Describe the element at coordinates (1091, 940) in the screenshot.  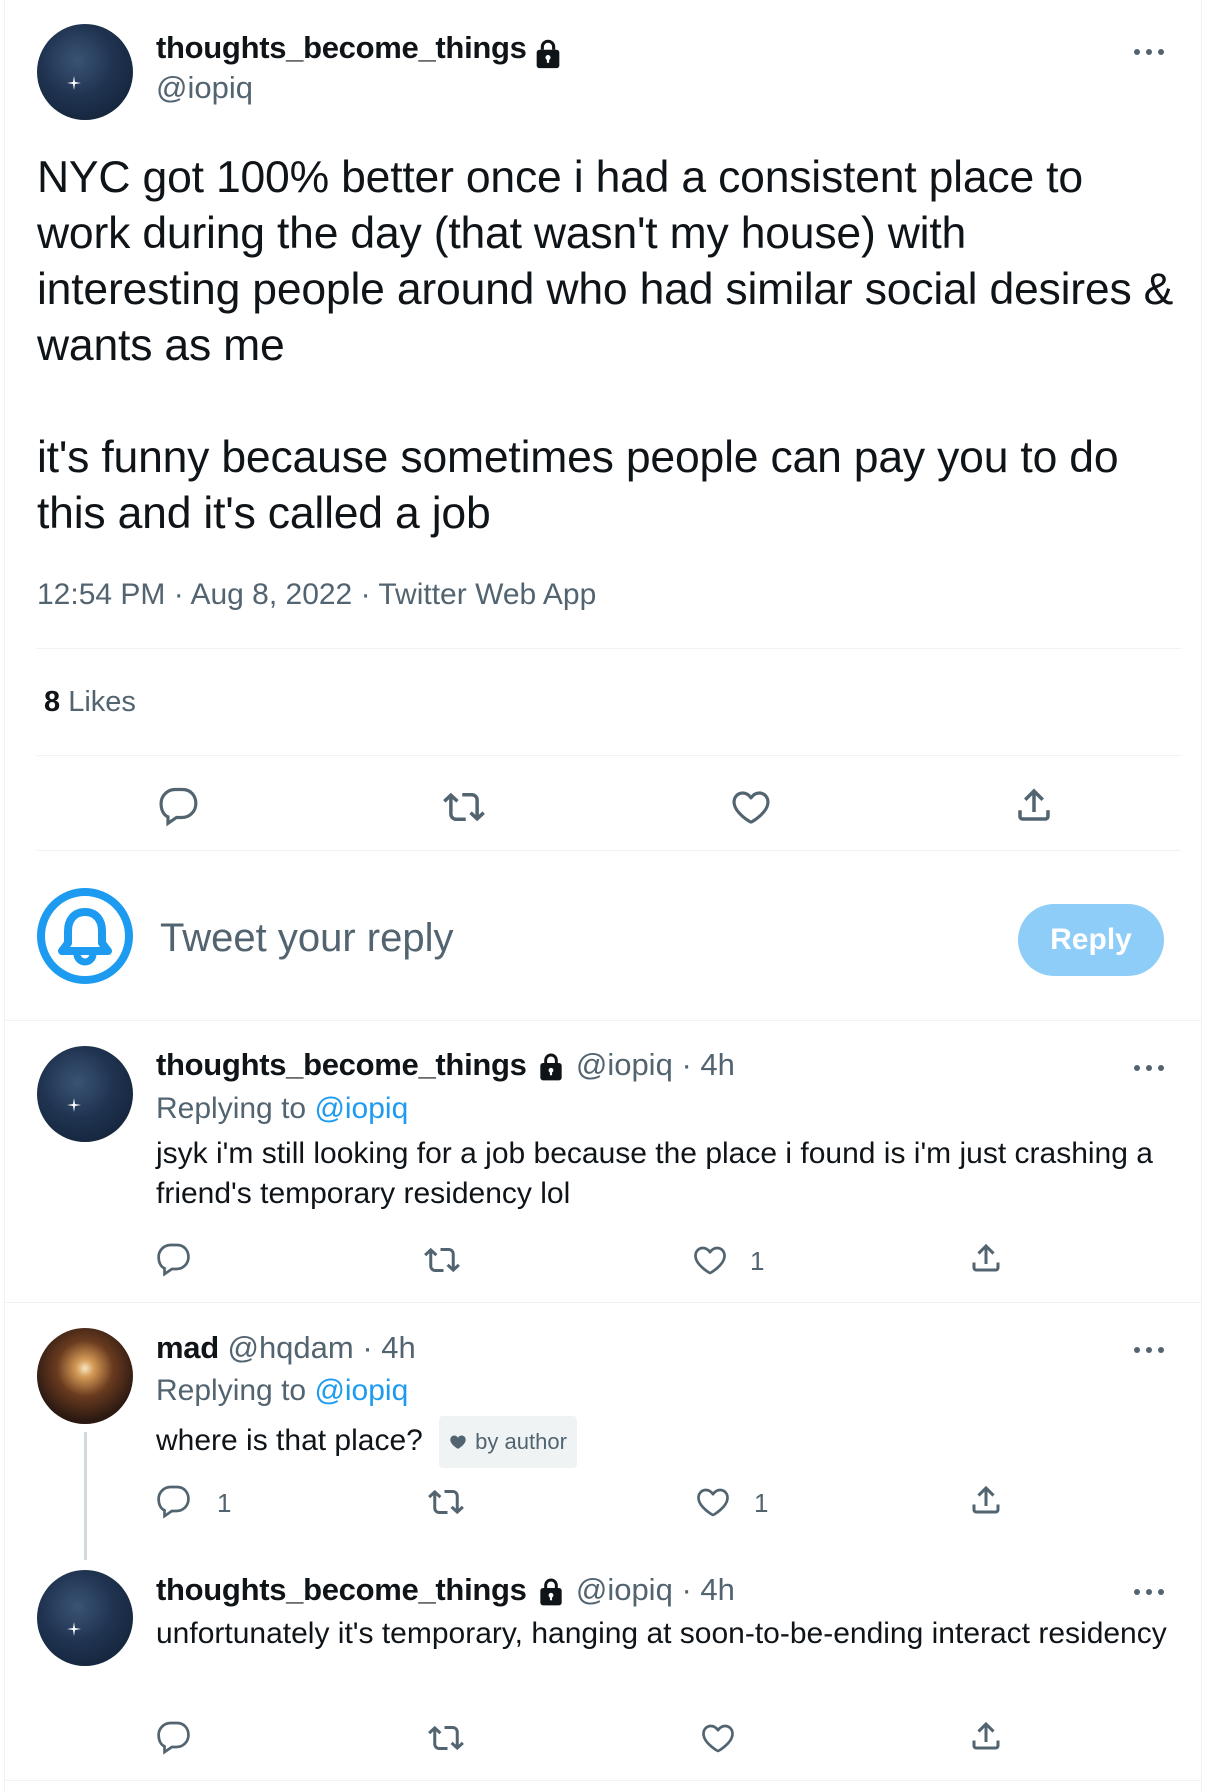
I see `reply-button: Reply` at that location.